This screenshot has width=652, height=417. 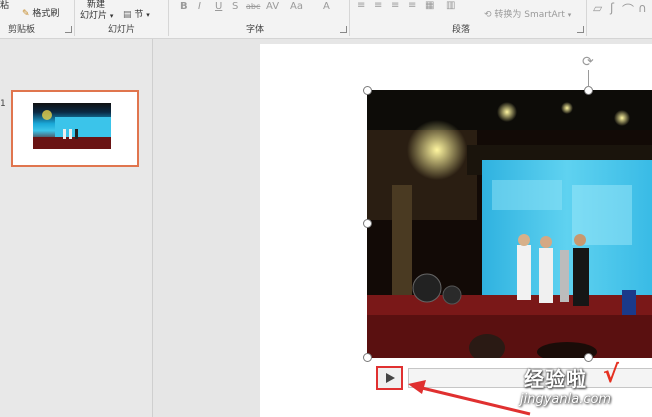 What do you see at coordinates (218, 6) in the screenshot?
I see `underline-button: U` at bounding box center [218, 6].